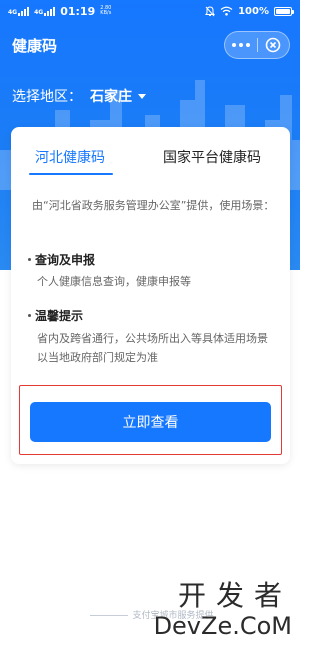 This screenshot has height=650, width=320. Describe the element at coordinates (173, 616) in the screenshot. I see `footer-provider: 支付宝城市服务提供` at that location.